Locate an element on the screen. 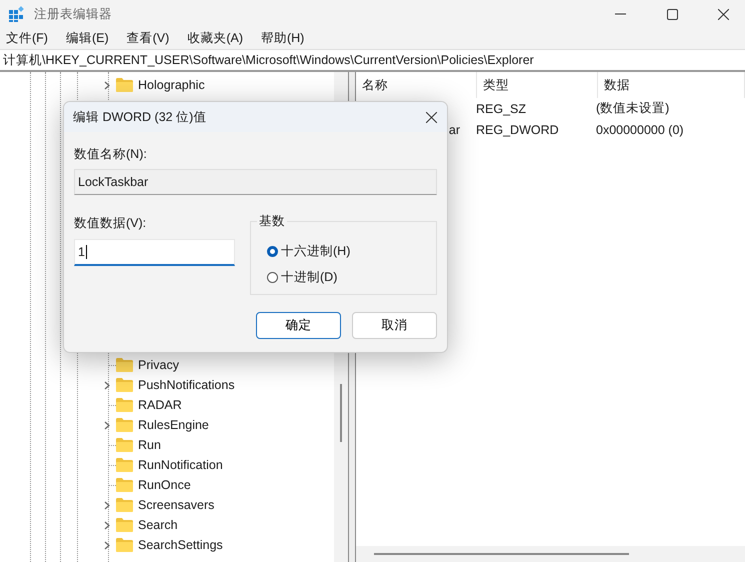 This screenshot has height=562, width=745. minimize-icon is located at coordinates (621, 14).